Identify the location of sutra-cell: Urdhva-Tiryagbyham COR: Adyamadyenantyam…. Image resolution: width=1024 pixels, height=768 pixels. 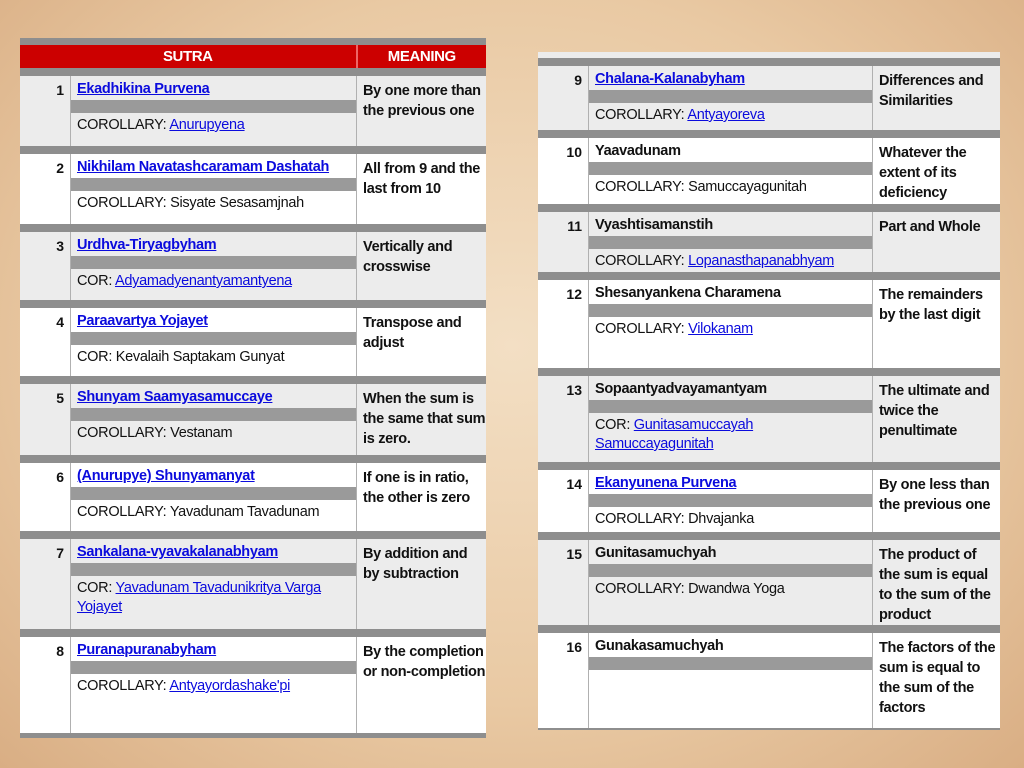
(213, 266).